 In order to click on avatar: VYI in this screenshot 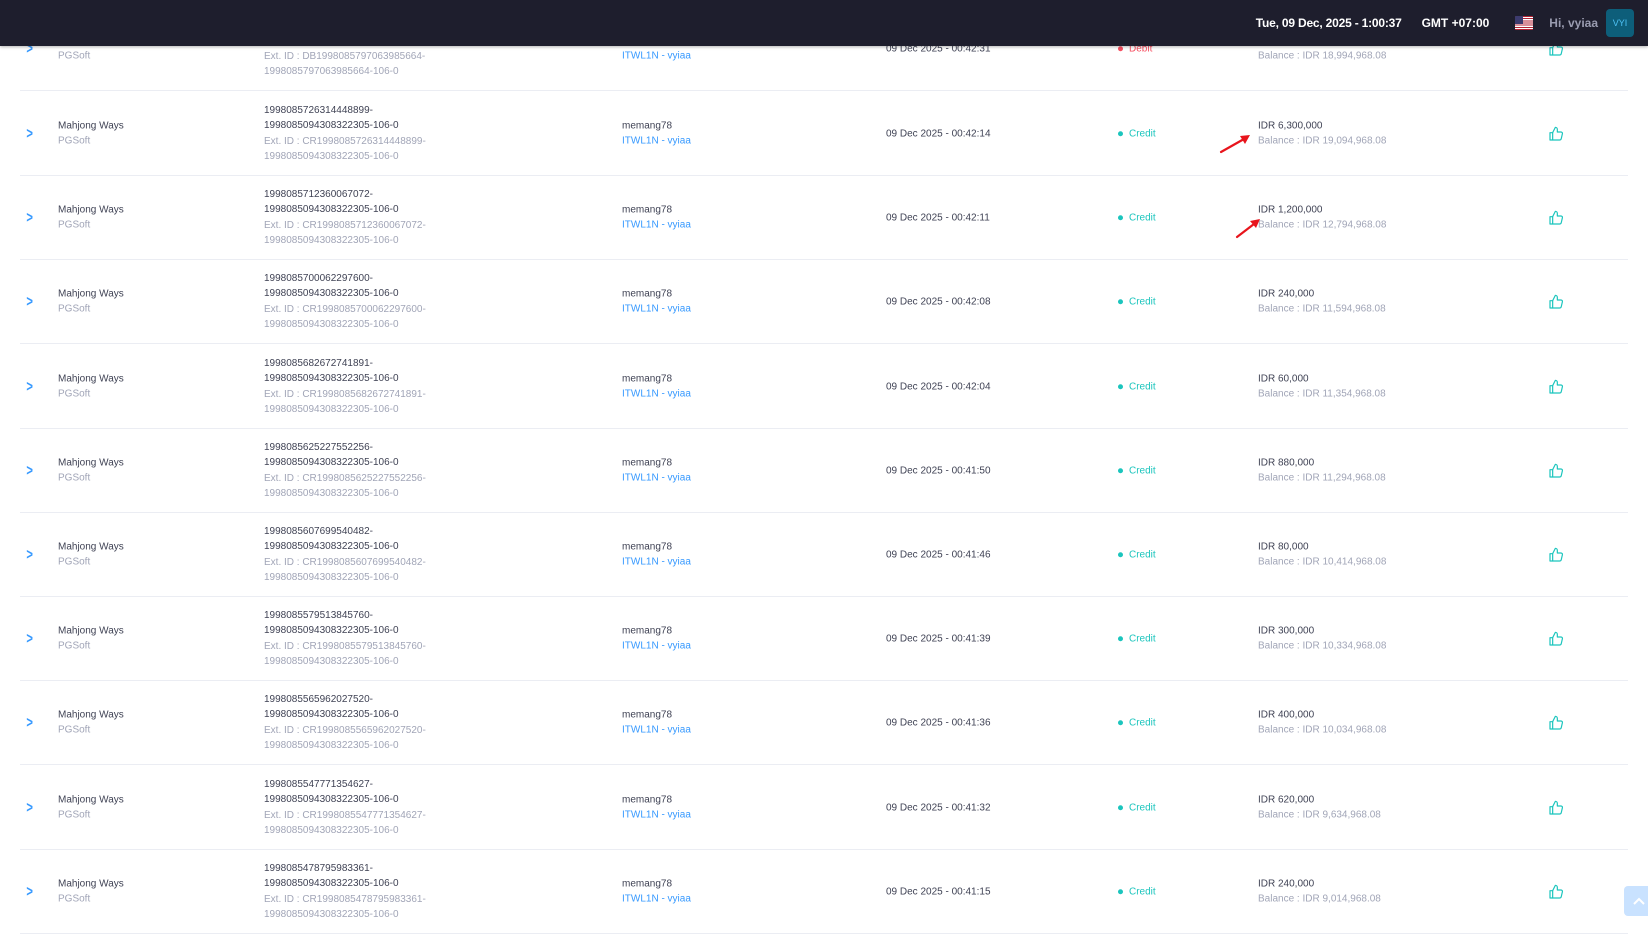, I will do `click(1620, 23)`.